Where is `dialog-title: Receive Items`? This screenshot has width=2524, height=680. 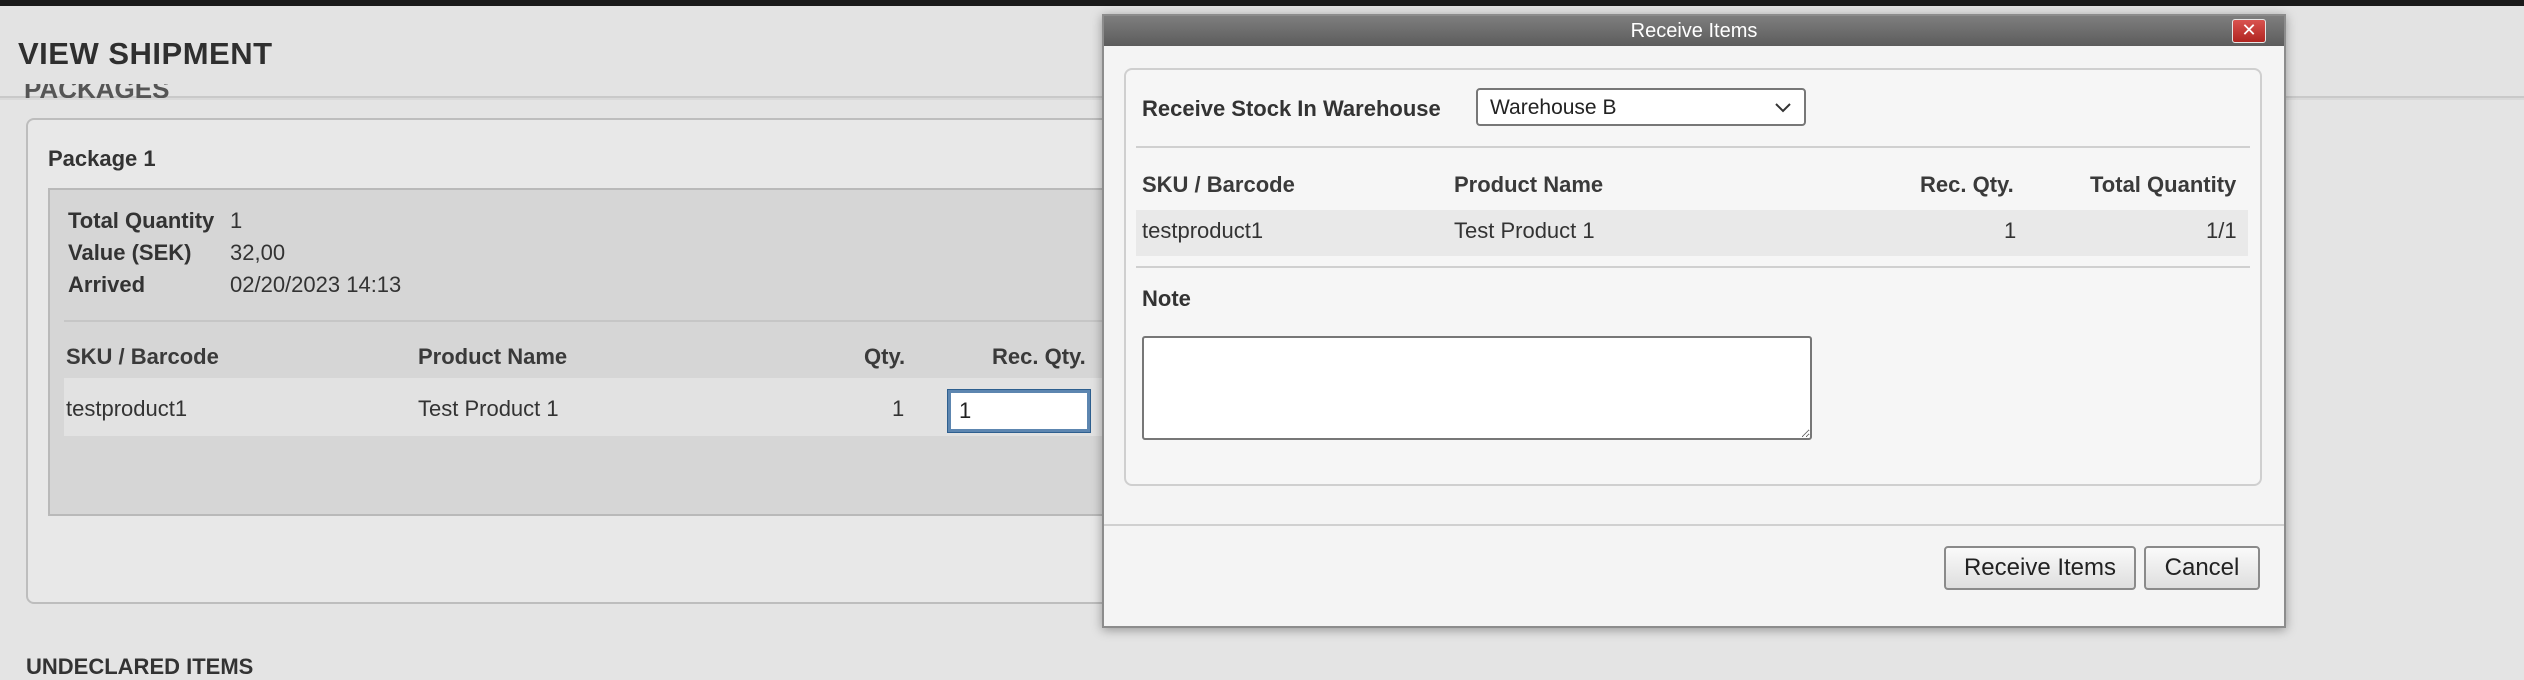
dialog-title: Receive Items is located at coordinates (1694, 31).